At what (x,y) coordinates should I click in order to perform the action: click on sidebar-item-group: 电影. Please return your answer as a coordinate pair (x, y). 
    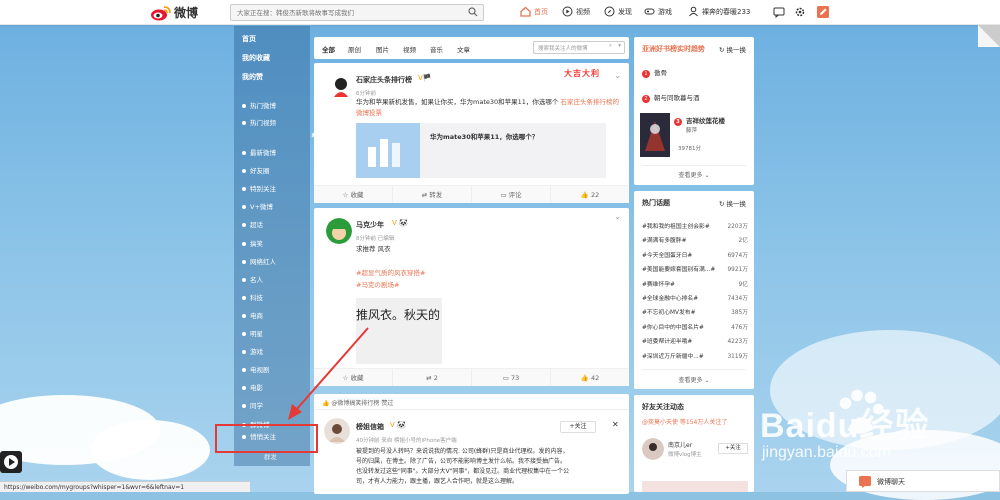
    Looking at the image, I should click on (252, 387).